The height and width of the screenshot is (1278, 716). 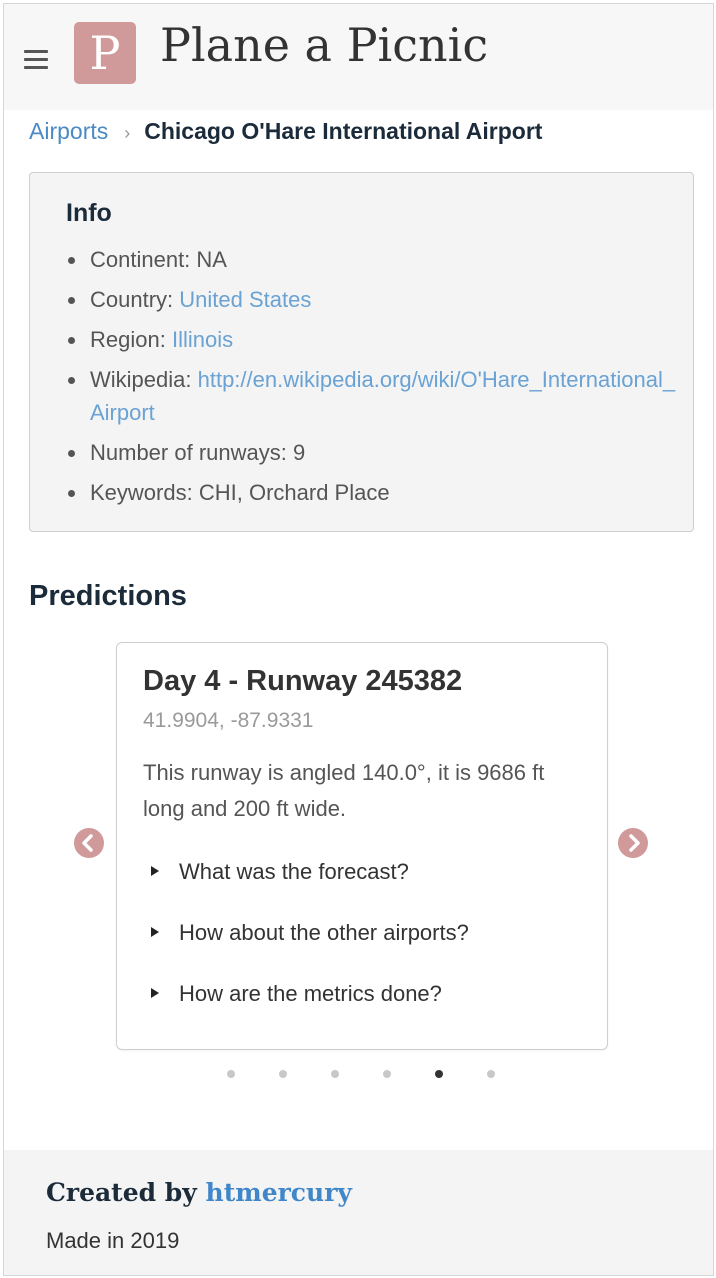 What do you see at coordinates (376, 299) in the screenshot?
I see `info-country: Country: United States` at bounding box center [376, 299].